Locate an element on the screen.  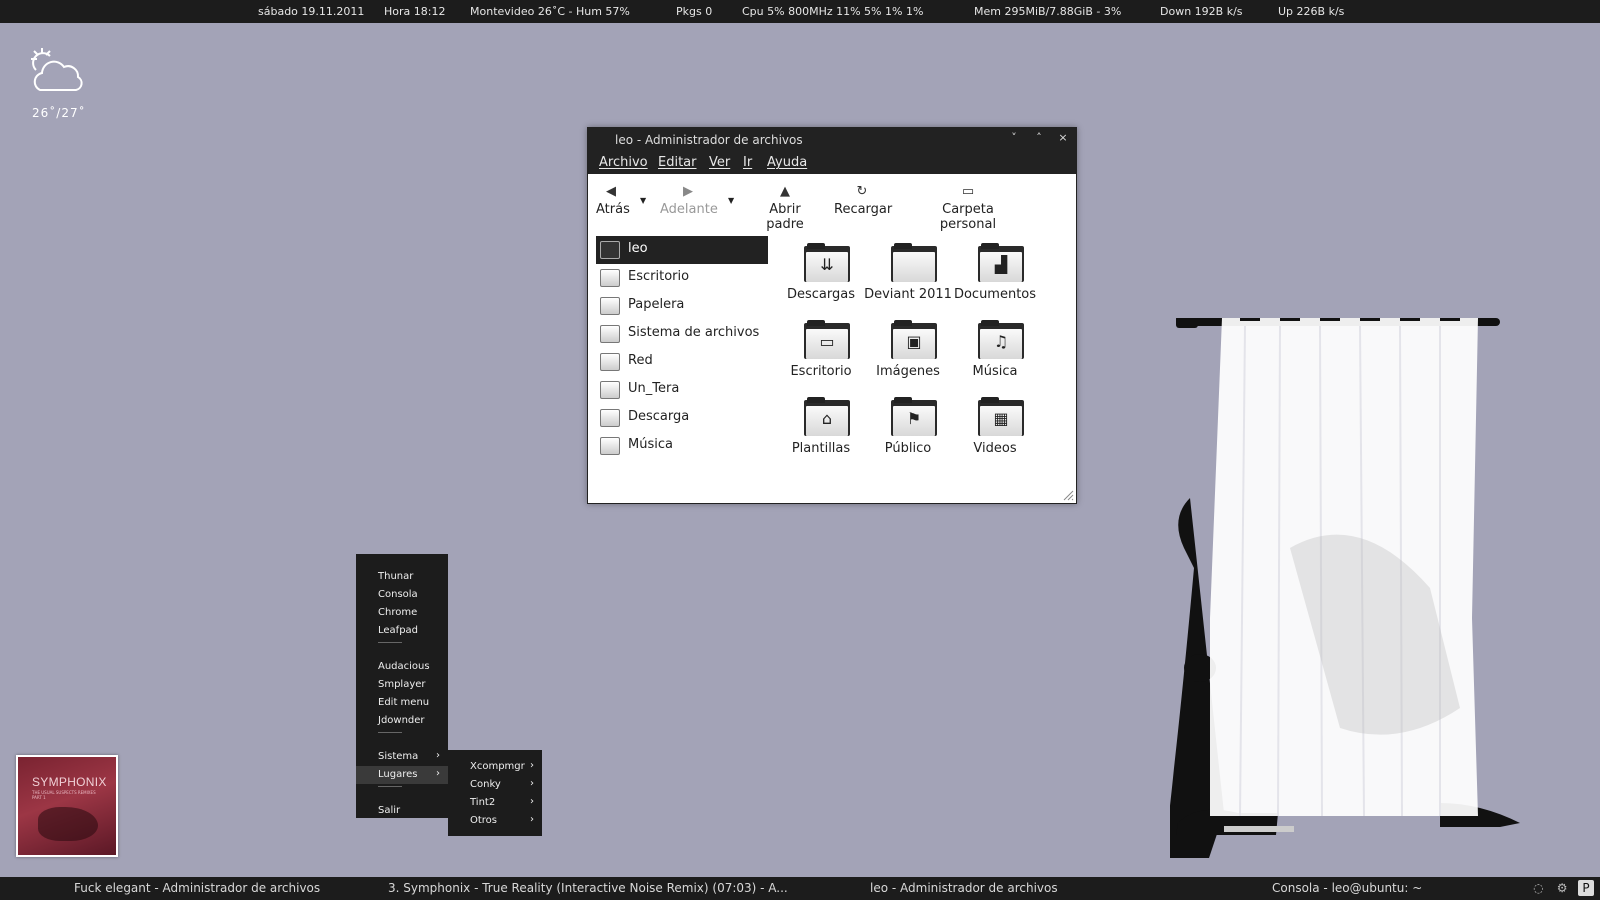
task-leo-file-manager: leo - Administrador de archivos is located at coordinates (964, 888).